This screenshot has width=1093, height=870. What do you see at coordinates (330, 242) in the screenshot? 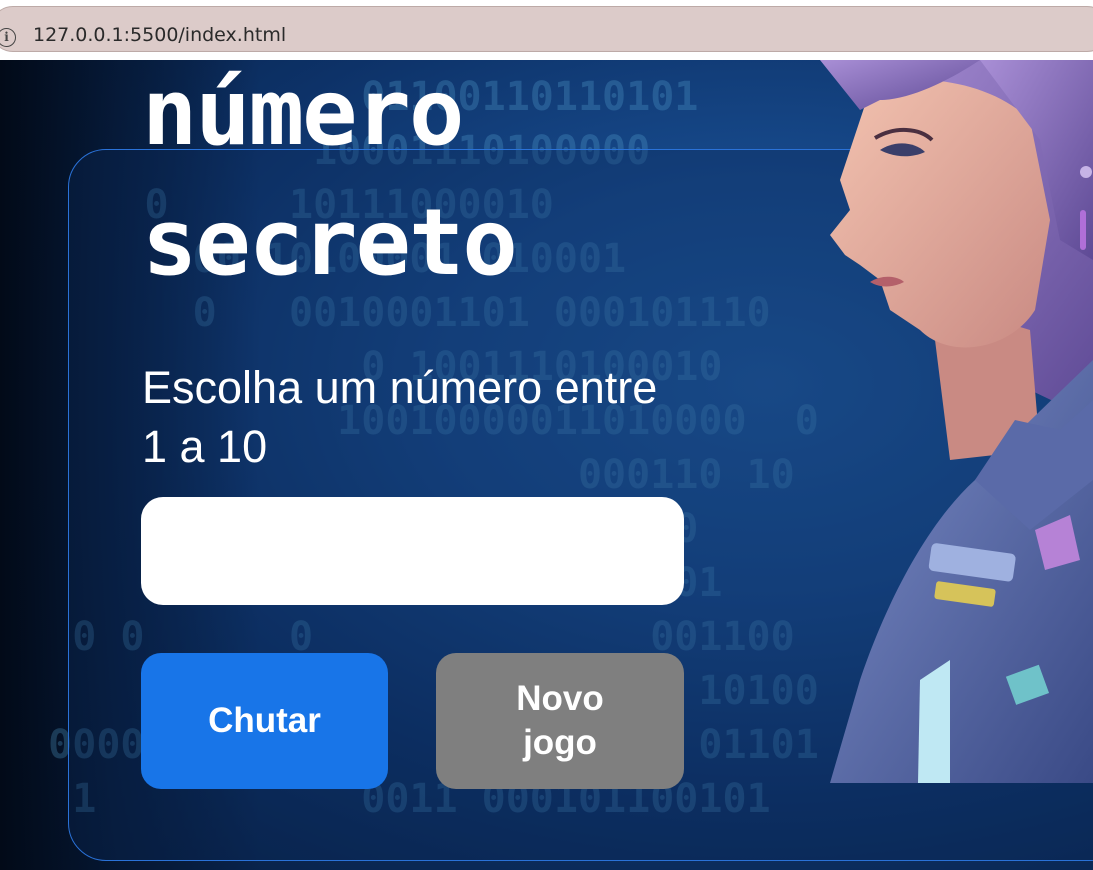
I see `title-line-2: secreto` at bounding box center [330, 242].